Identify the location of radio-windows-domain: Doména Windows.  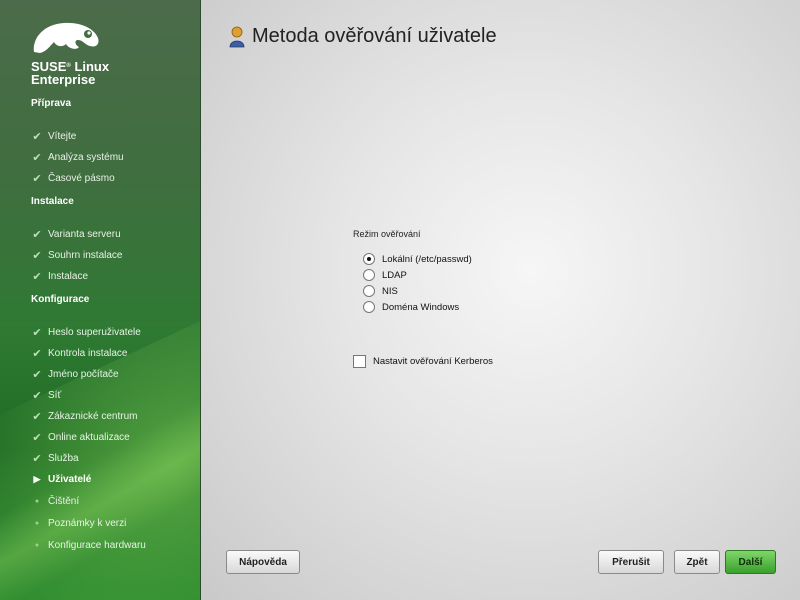
(411, 307).